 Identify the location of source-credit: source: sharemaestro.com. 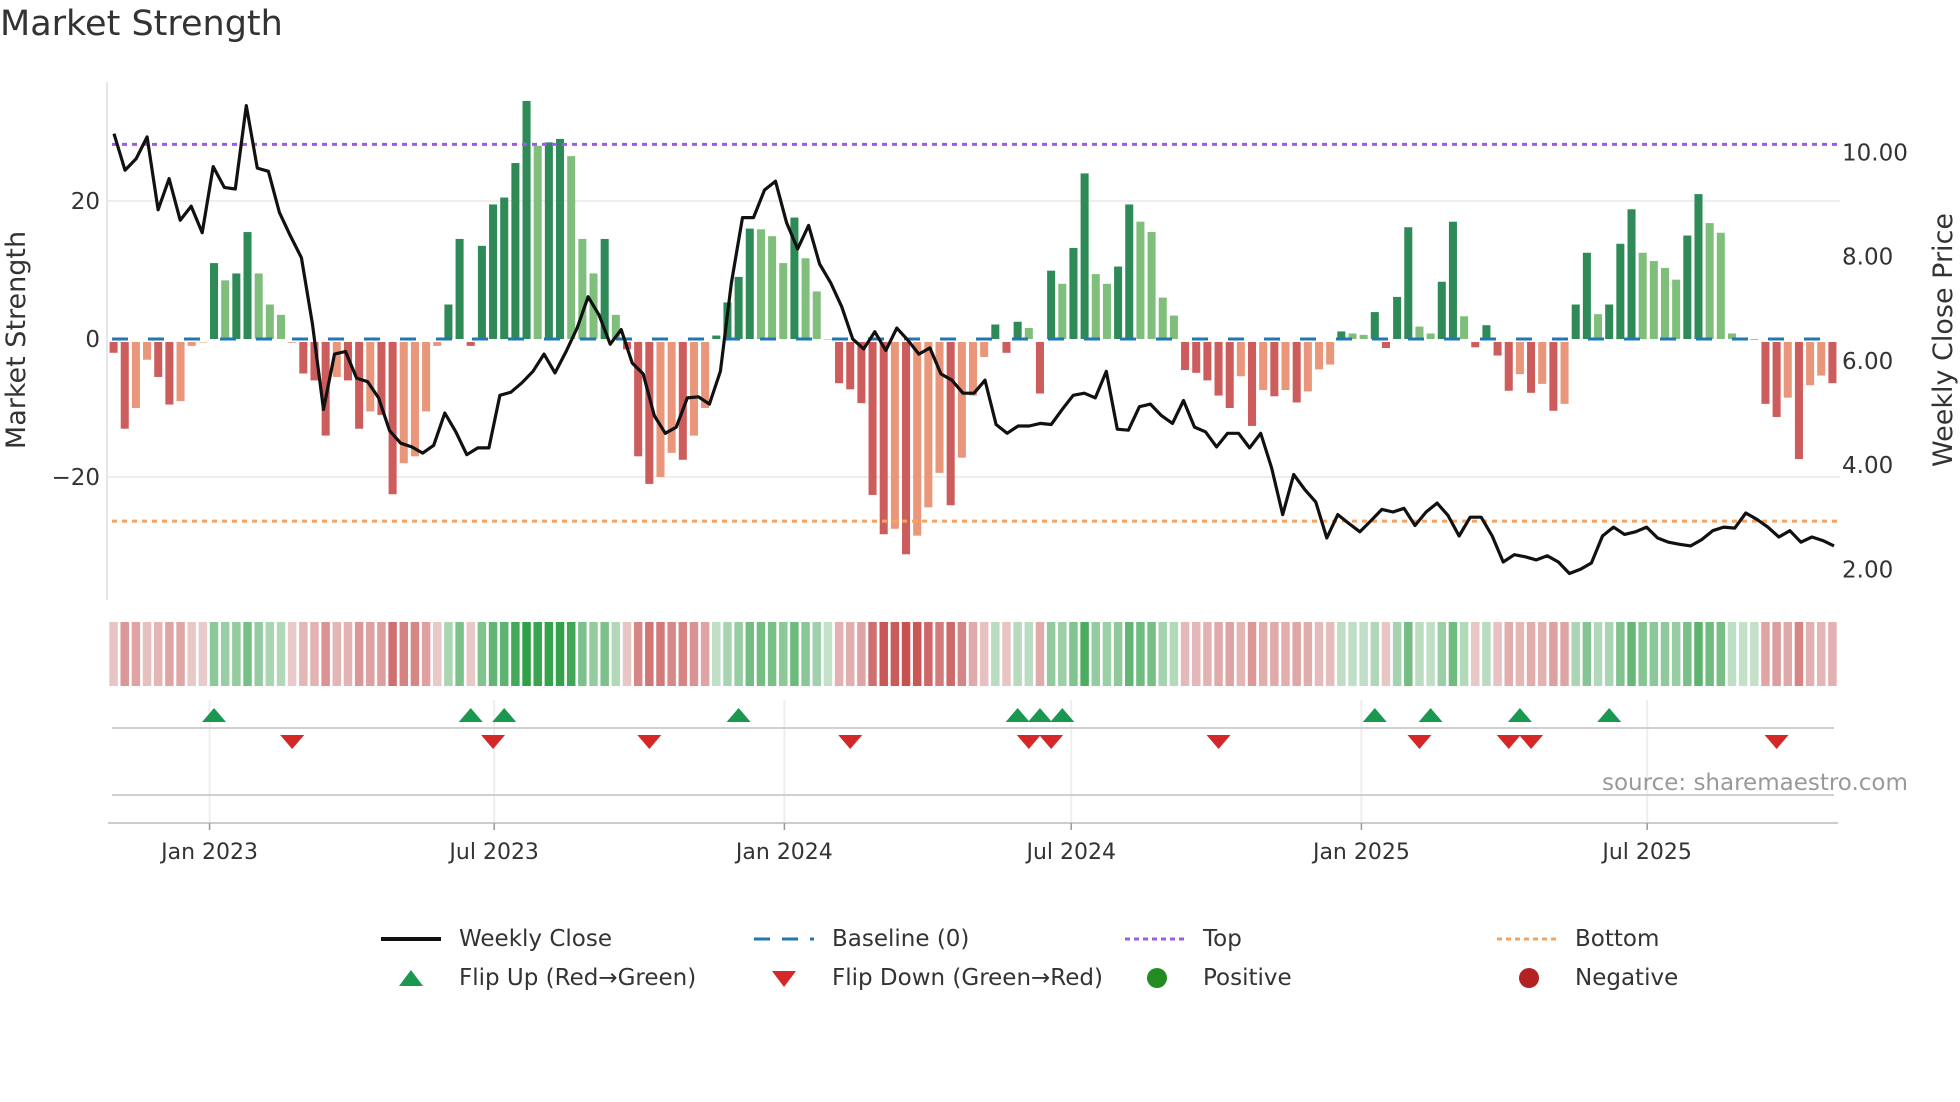
(1755, 783).